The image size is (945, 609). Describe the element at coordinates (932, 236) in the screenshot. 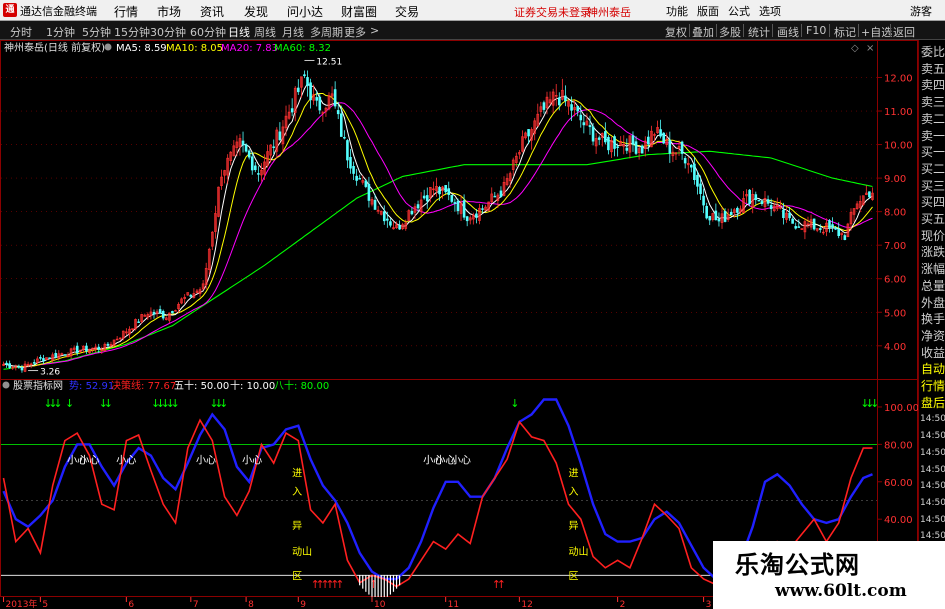

I see `sidebar-item: 现价` at that location.